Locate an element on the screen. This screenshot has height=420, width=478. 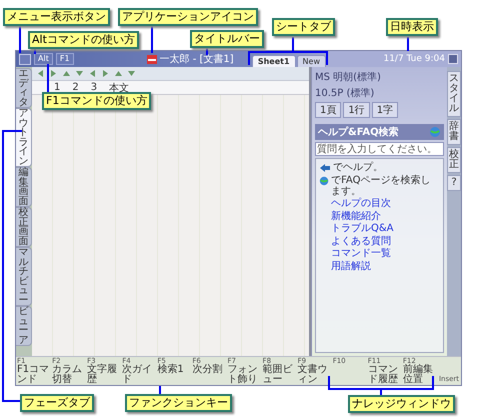
command-button: Alt is located at coordinates (43, 59).